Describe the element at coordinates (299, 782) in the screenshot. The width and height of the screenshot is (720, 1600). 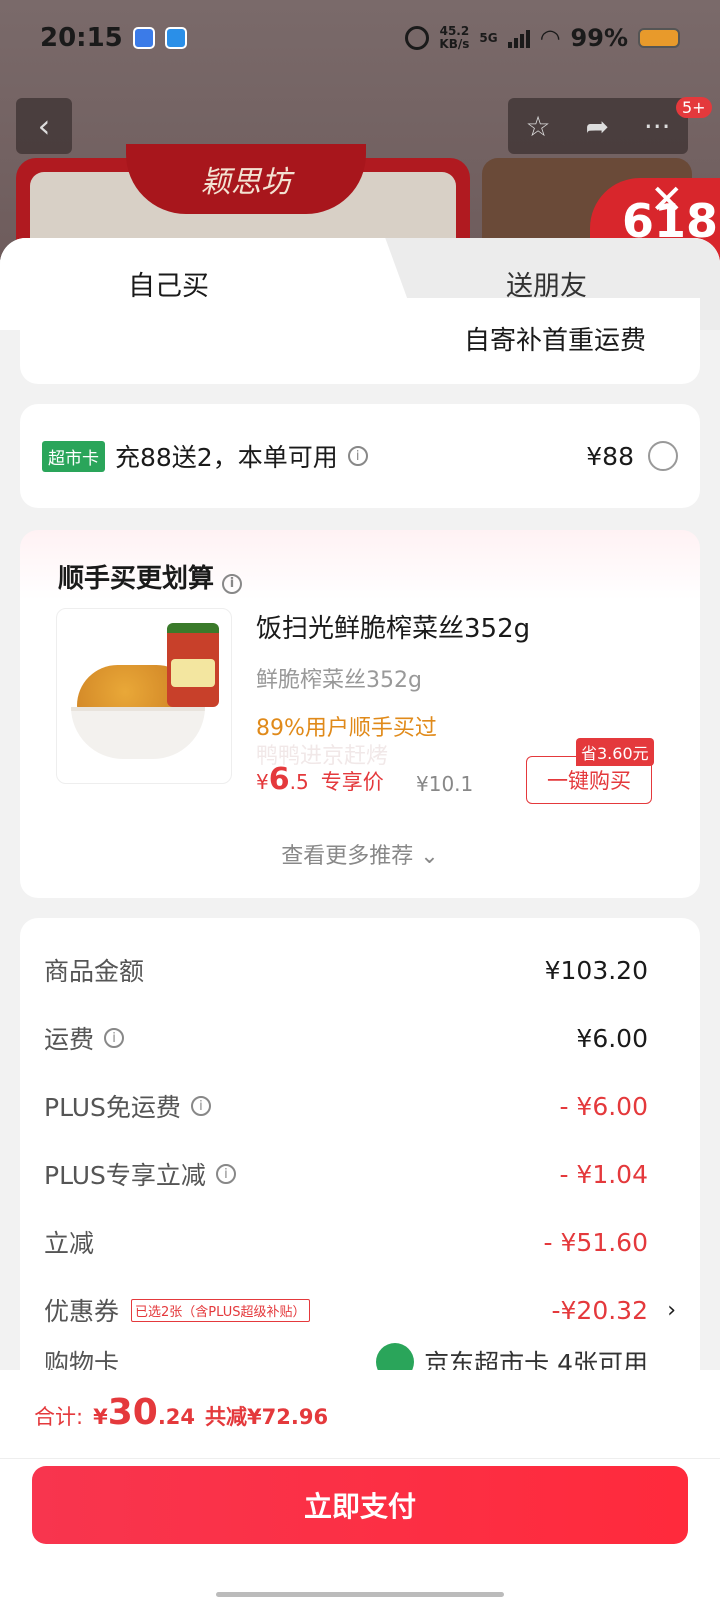
I see `price-decimal: .5` at that location.